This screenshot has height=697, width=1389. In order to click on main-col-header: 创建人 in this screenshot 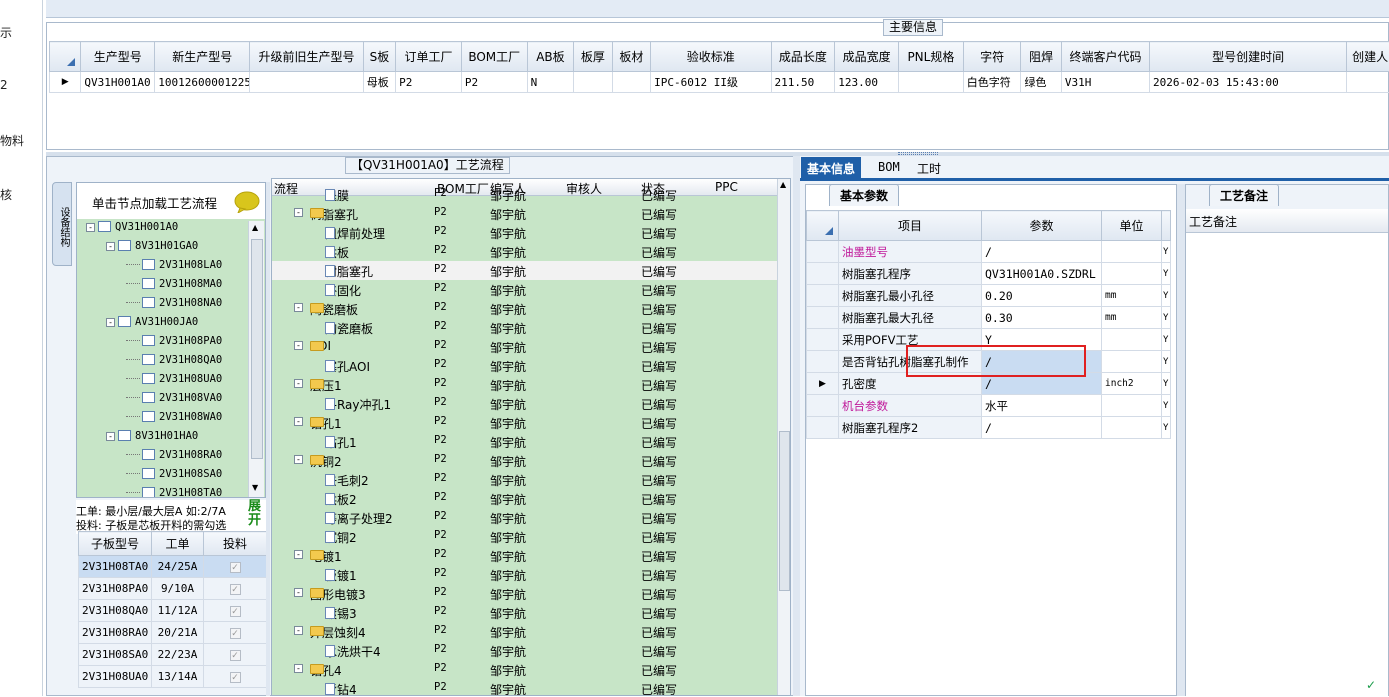, I will do `click(1368, 57)`.